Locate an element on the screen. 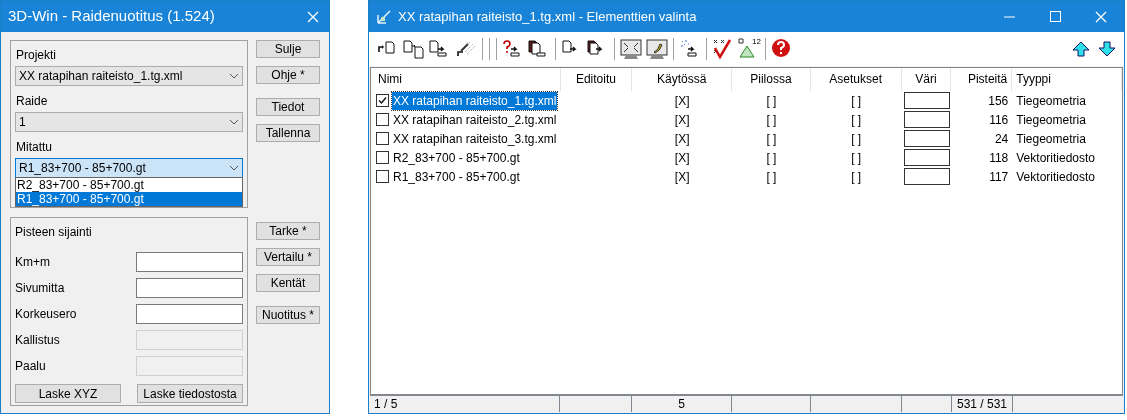  button: Tarke * is located at coordinates (288, 231).